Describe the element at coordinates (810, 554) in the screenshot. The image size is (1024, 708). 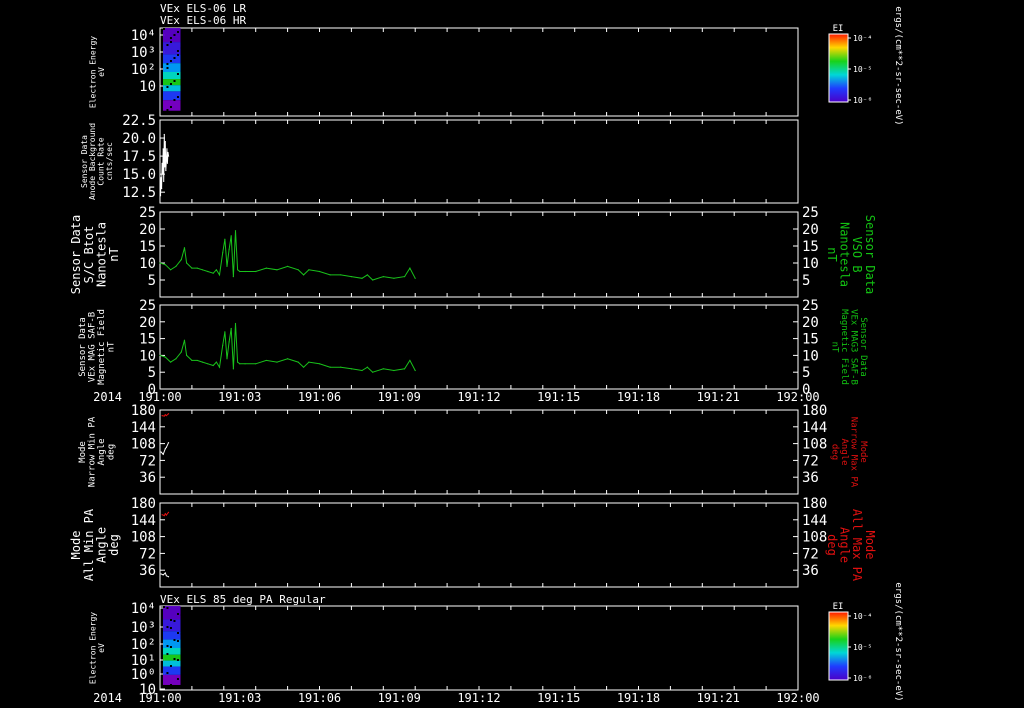
I see `y-tick-label-right: 72` at that location.